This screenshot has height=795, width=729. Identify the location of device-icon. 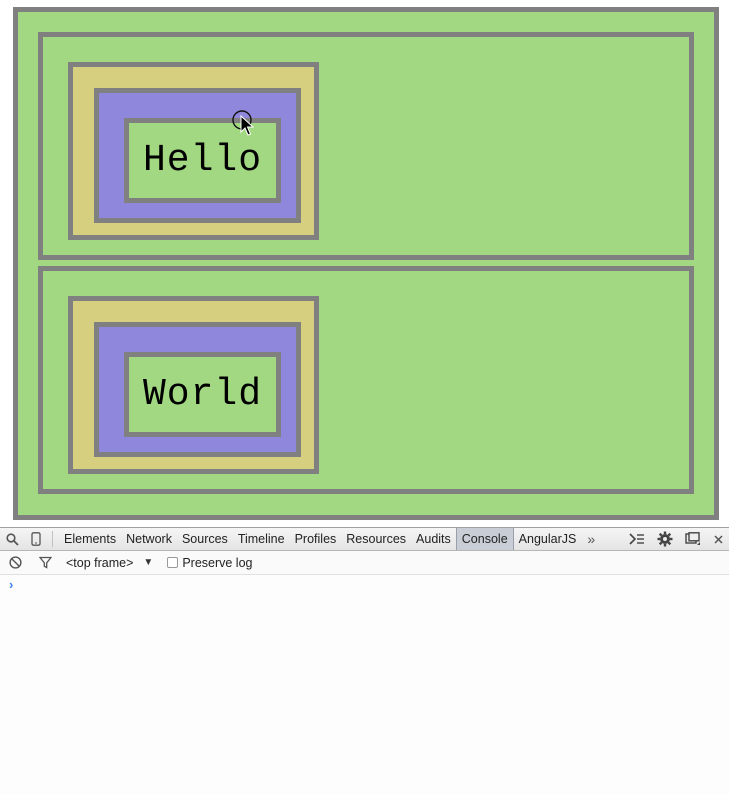
(36, 539).